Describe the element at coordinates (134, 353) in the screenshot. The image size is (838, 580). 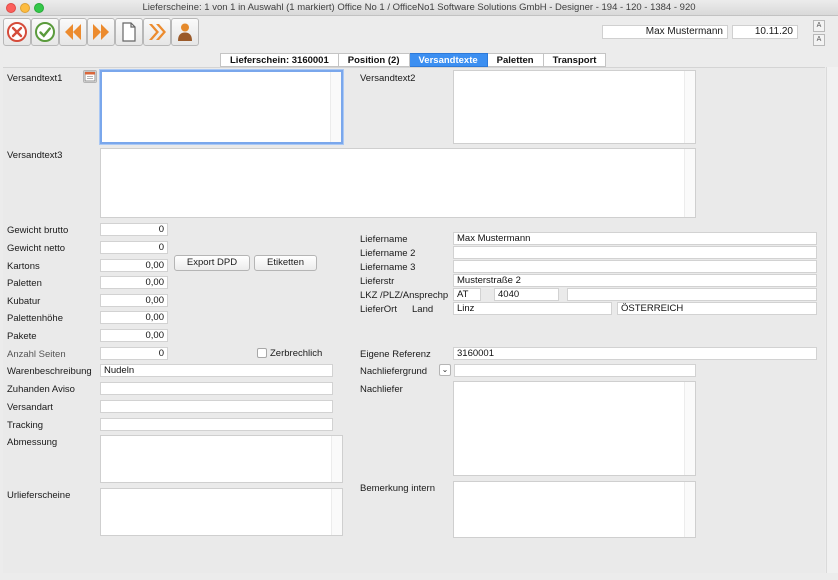
I see `anzahl-seiten-field: 0` at that location.